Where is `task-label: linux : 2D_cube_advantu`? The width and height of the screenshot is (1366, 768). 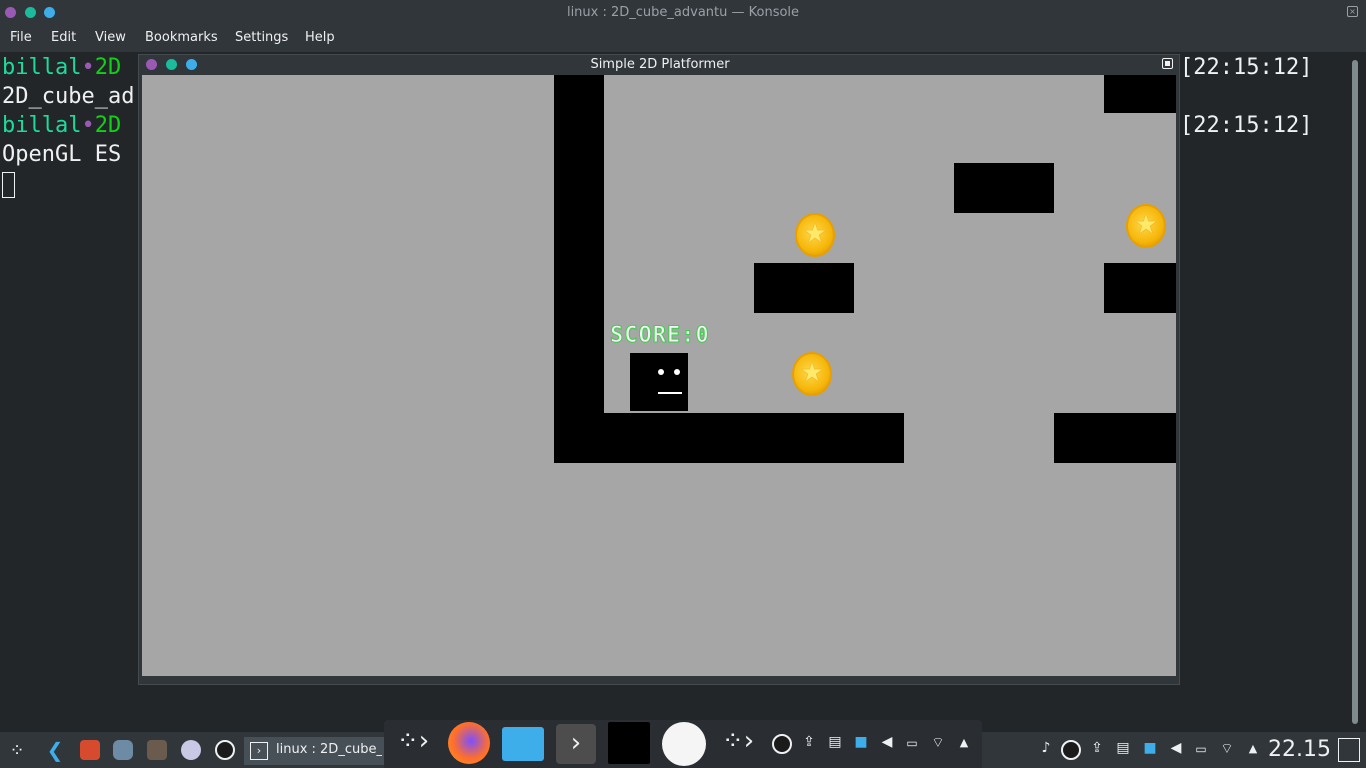 task-label: linux : 2D_cube_advantu is located at coordinates (329, 749).